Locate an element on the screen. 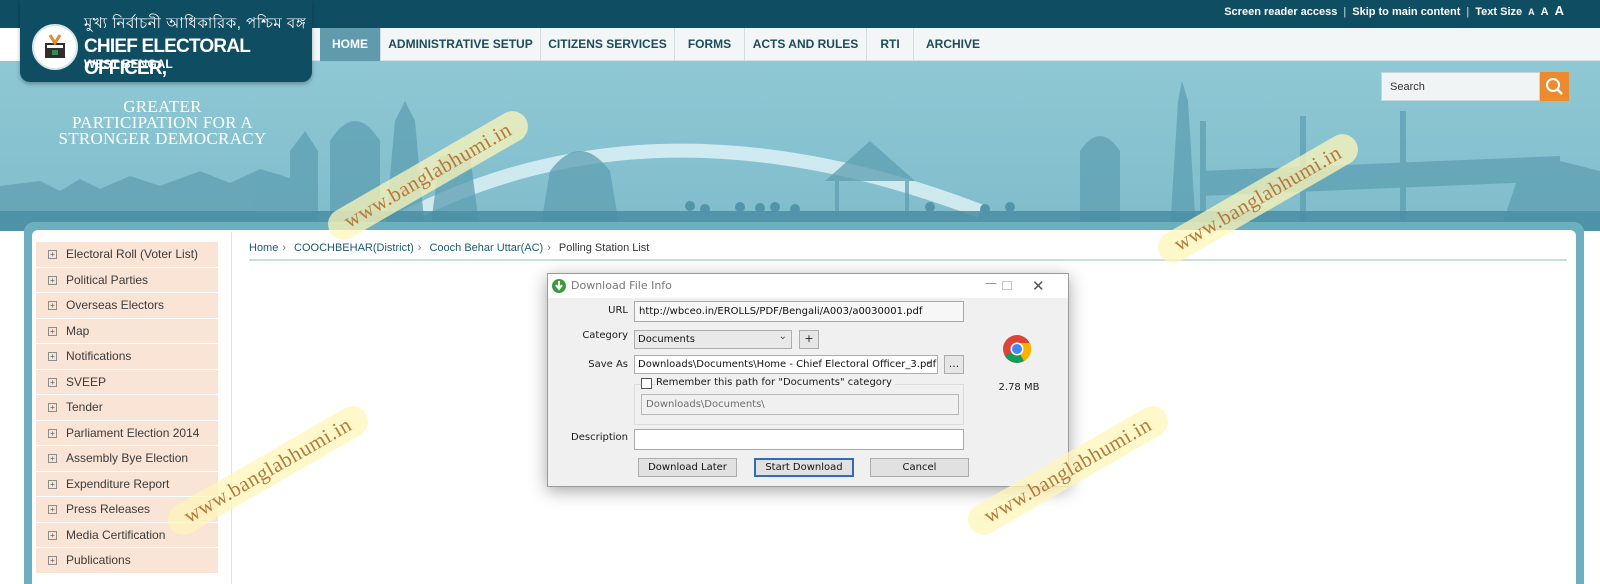 This screenshot has width=1600, height=584. sidebar-item-expenditure-report: + Expenditure Report is located at coordinates (127, 484).